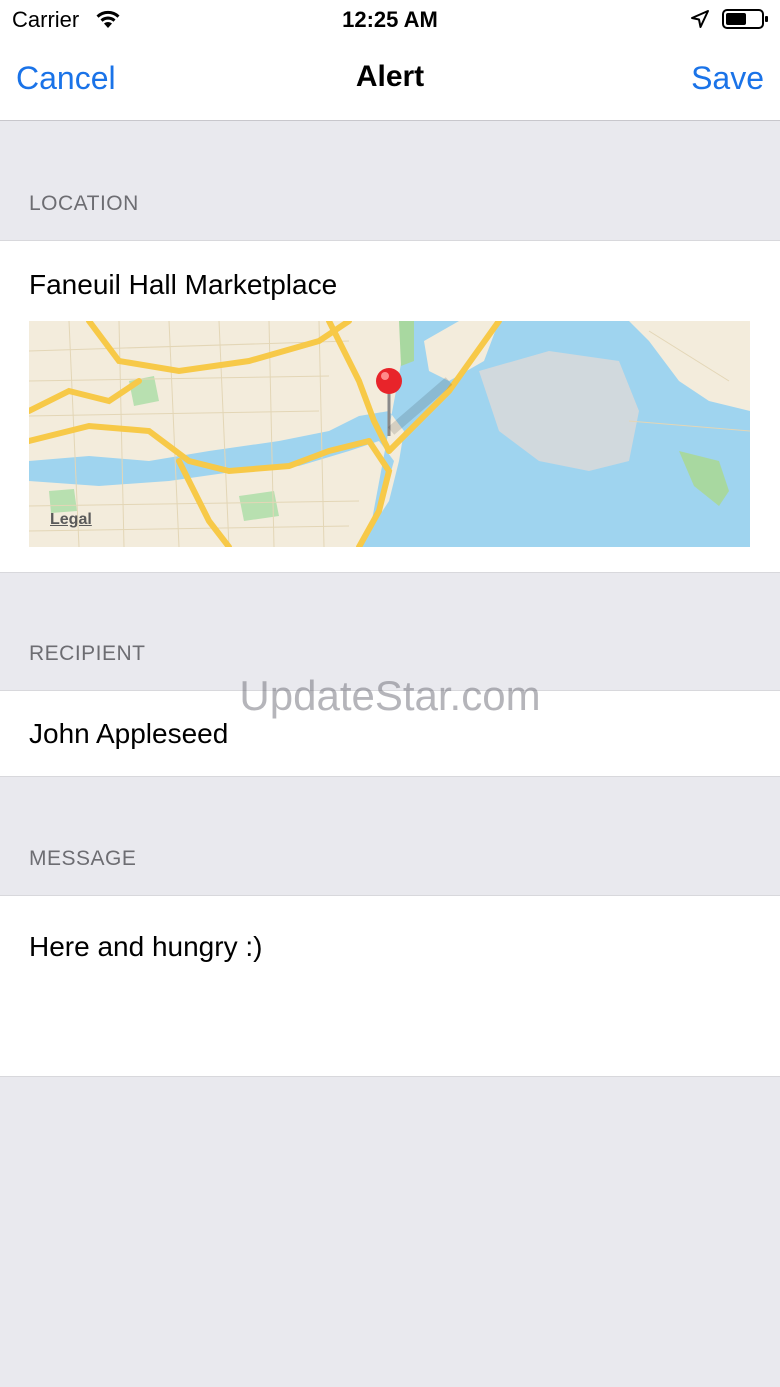 This screenshot has height=1387, width=780. Describe the element at coordinates (66, 78) in the screenshot. I see `cancel-button: Cancel` at that location.